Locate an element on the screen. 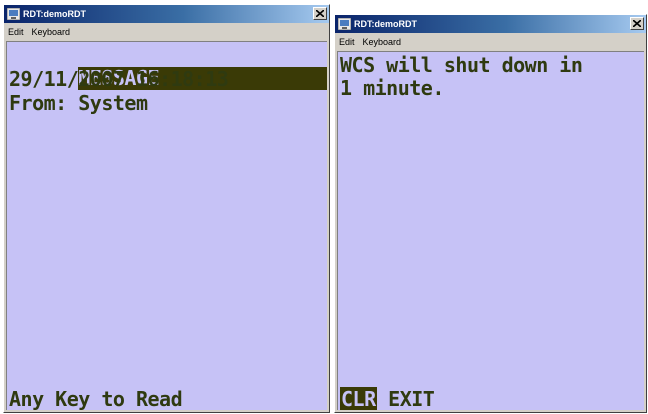 The image size is (648, 414). message-datetime: 29/11/2007 16:18:13 is located at coordinates (119, 79).